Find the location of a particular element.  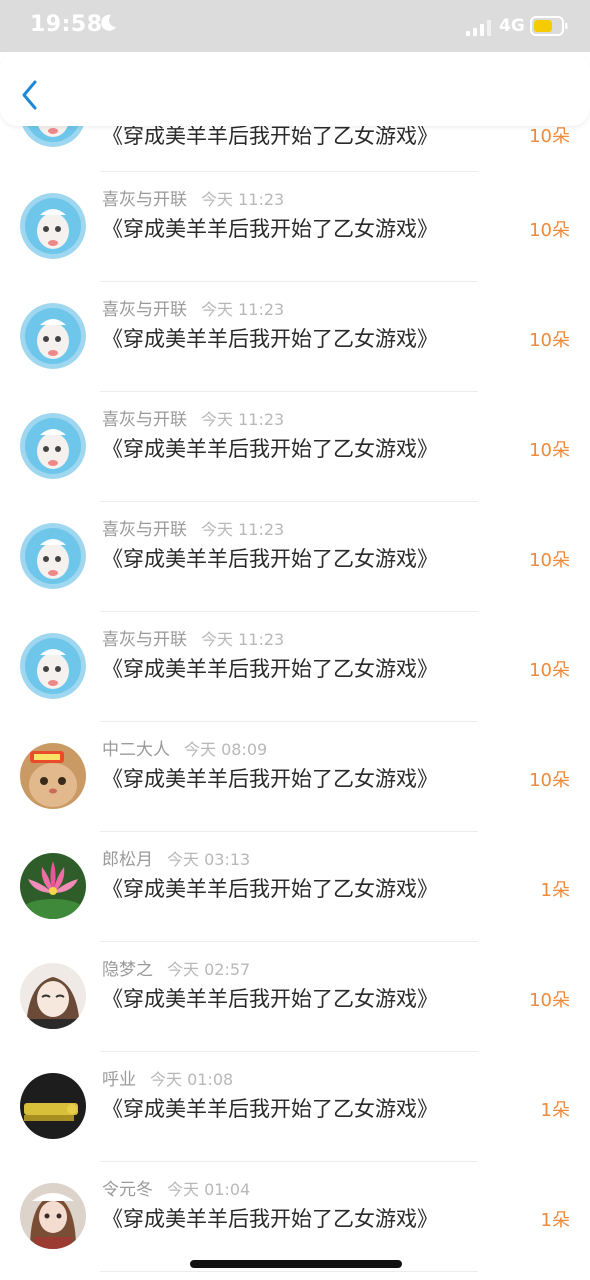

battery-icon is located at coordinates (549, 26).